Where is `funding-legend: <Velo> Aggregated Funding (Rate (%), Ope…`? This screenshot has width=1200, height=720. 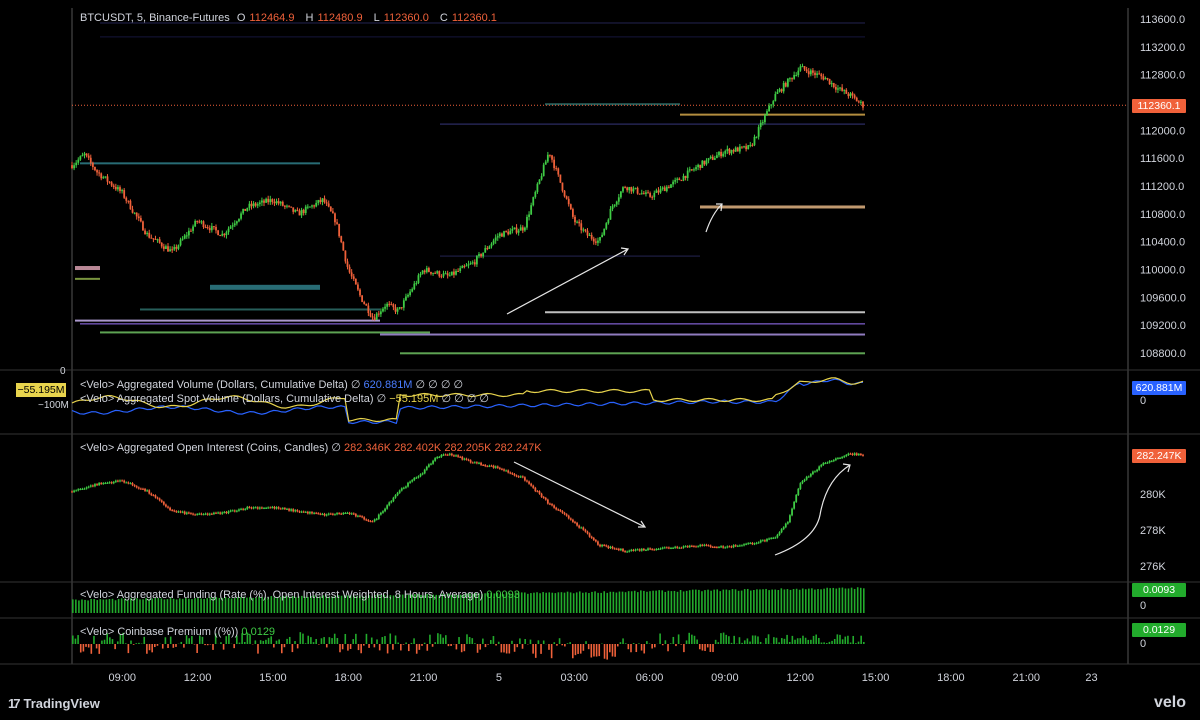 funding-legend: <Velo> Aggregated Funding (Rate (%), Ope… is located at coordinates (300, 595).